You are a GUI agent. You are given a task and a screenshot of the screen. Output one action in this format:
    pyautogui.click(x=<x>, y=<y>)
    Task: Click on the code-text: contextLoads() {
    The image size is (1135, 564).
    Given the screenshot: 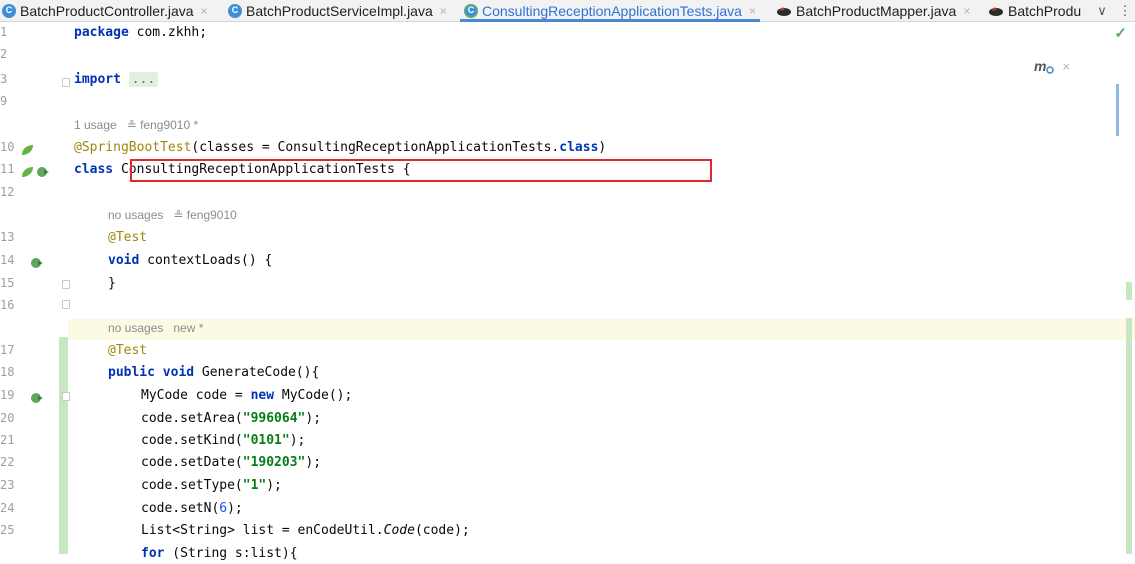 What is the action you would take?
    pyautogui.click(x=206, y=260)
    